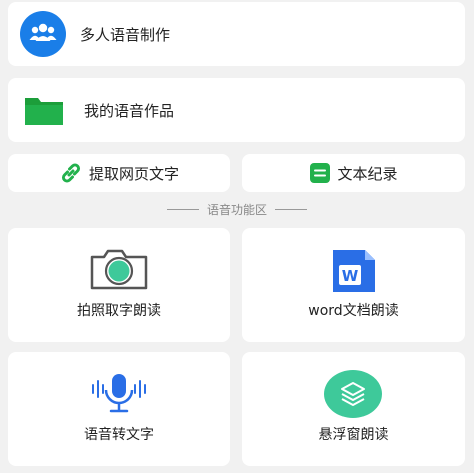  Describe the element at coordinates (119, 269) in the screenshot. I see `camera-icon` at that location.